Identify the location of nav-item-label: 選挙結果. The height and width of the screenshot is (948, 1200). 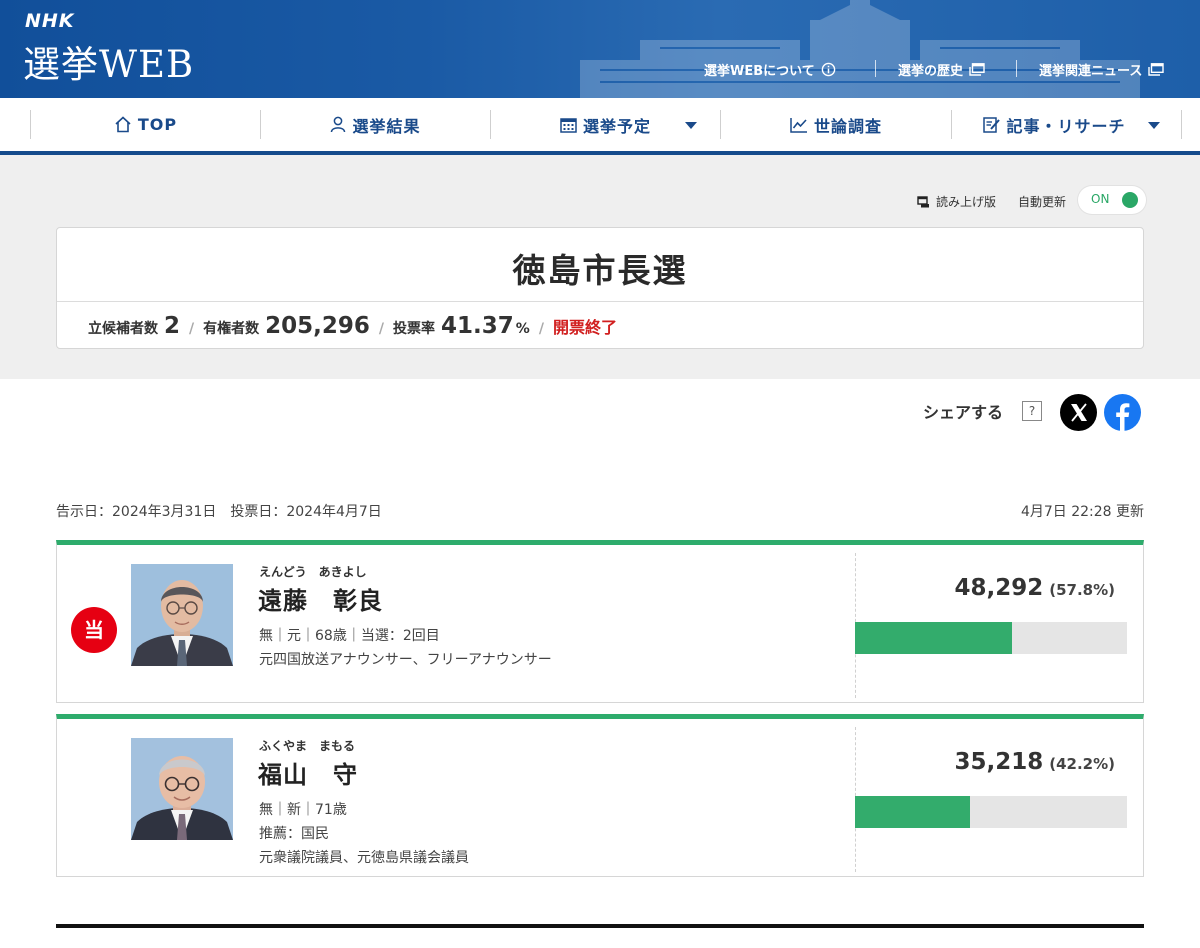
(386, 126).